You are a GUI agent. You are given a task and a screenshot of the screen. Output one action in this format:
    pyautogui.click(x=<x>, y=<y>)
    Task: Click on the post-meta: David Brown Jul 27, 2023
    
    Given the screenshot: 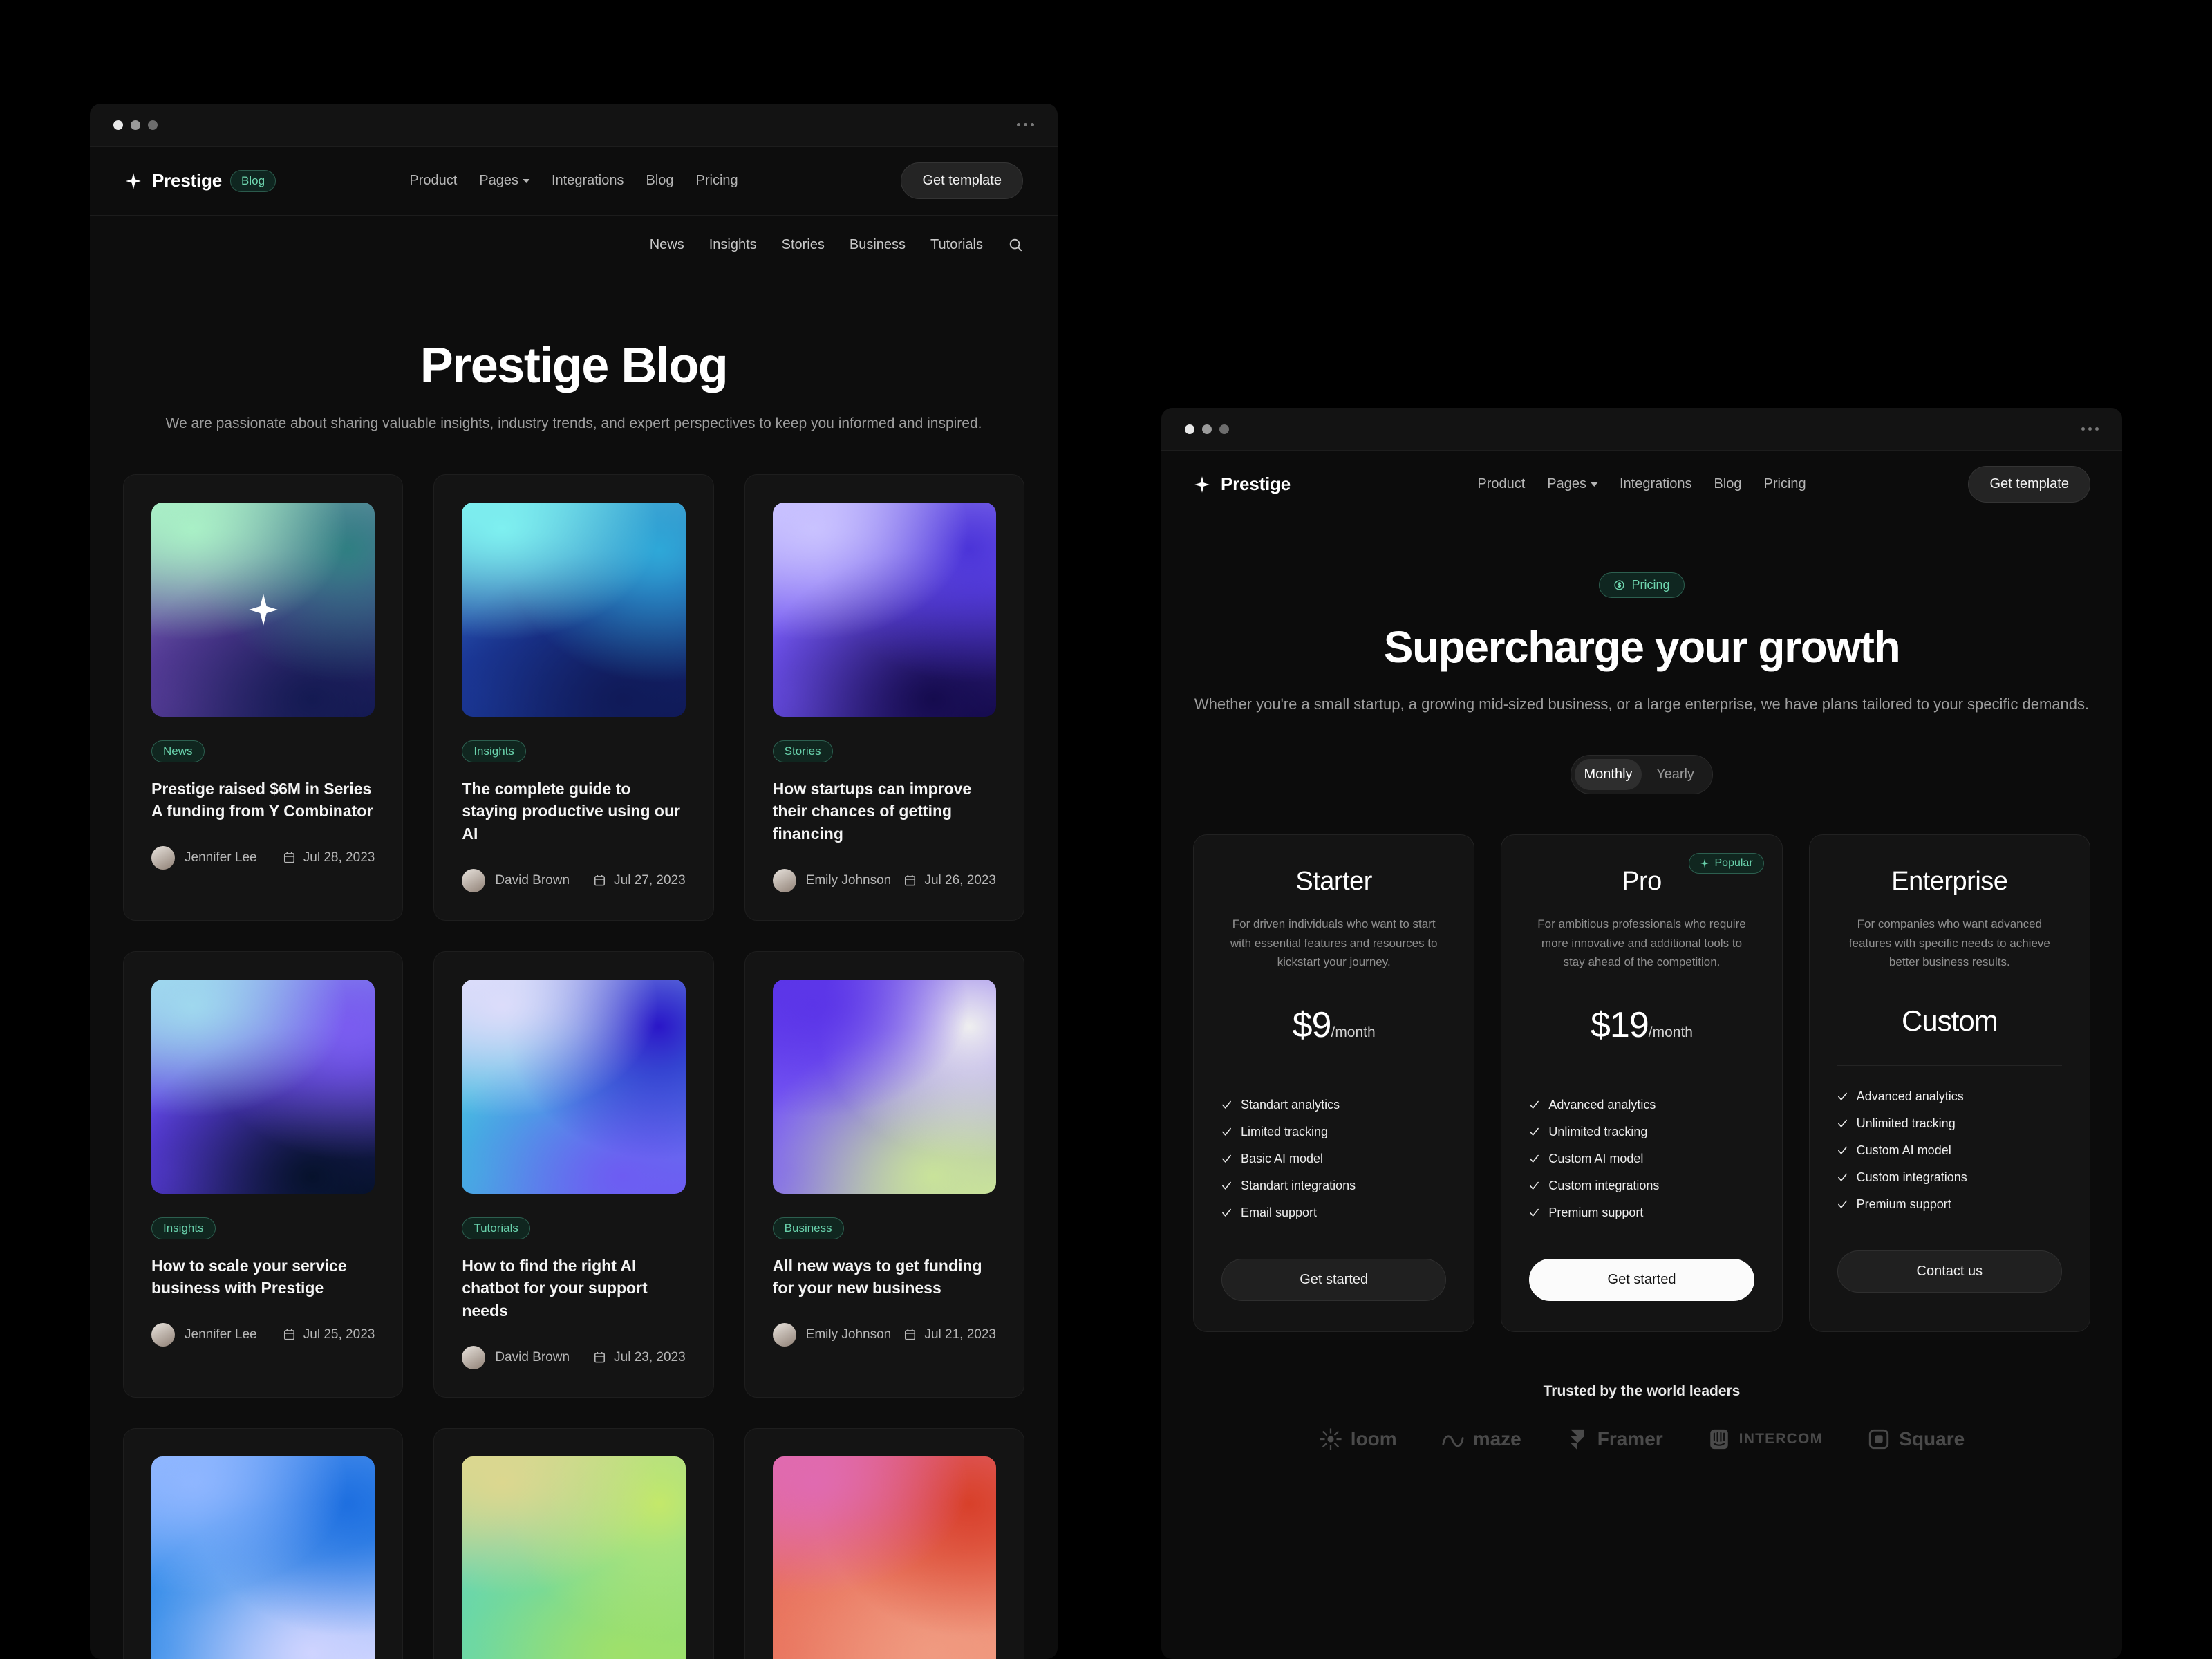 What is the action you would take?
    pyautogui.click(x=574, y=880)
    